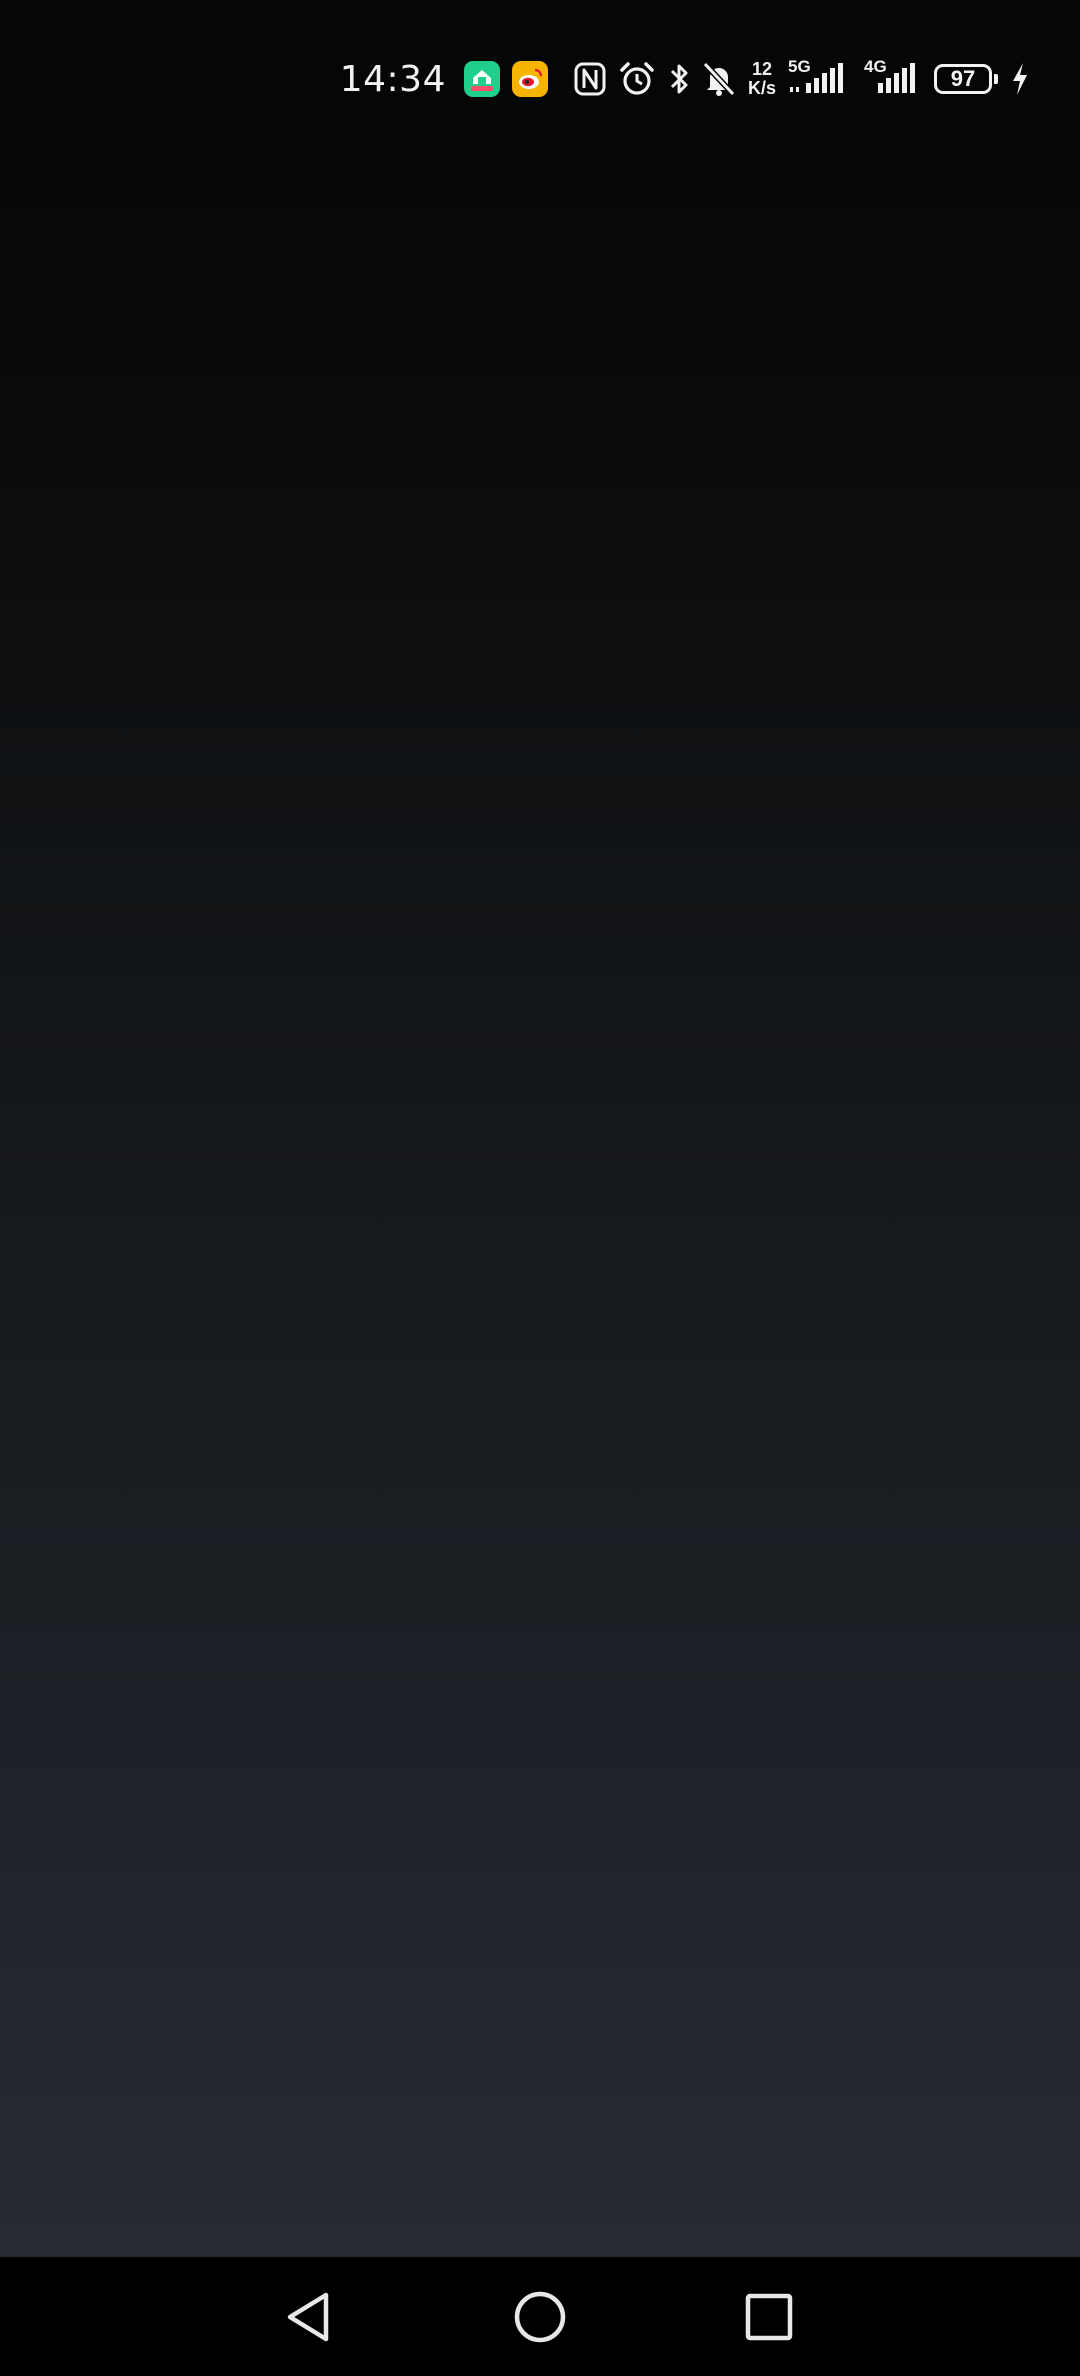 This screenshot has height=2376, width=1080. I want to click on signal-5g-label: 5G, so click(799, 66).